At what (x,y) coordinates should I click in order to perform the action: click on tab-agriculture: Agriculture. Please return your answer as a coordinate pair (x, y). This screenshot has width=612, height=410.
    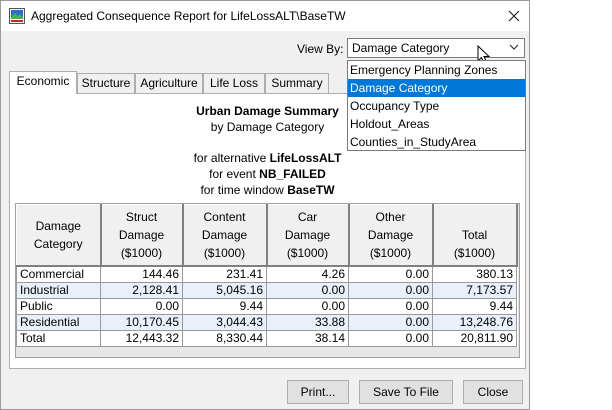
    Looking at the image, I should click on (169, 83).